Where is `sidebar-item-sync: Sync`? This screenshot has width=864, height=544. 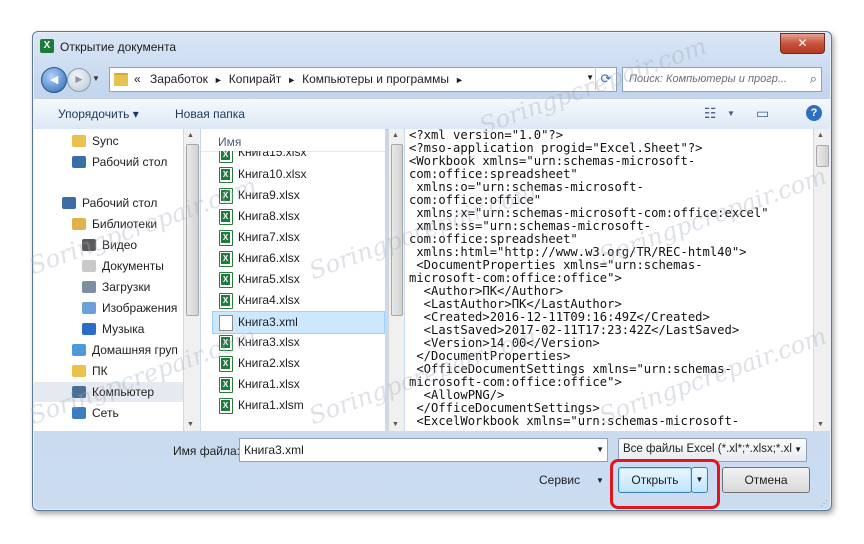
sidebar-item-sync: Sync is located at coordinates (108, 141).